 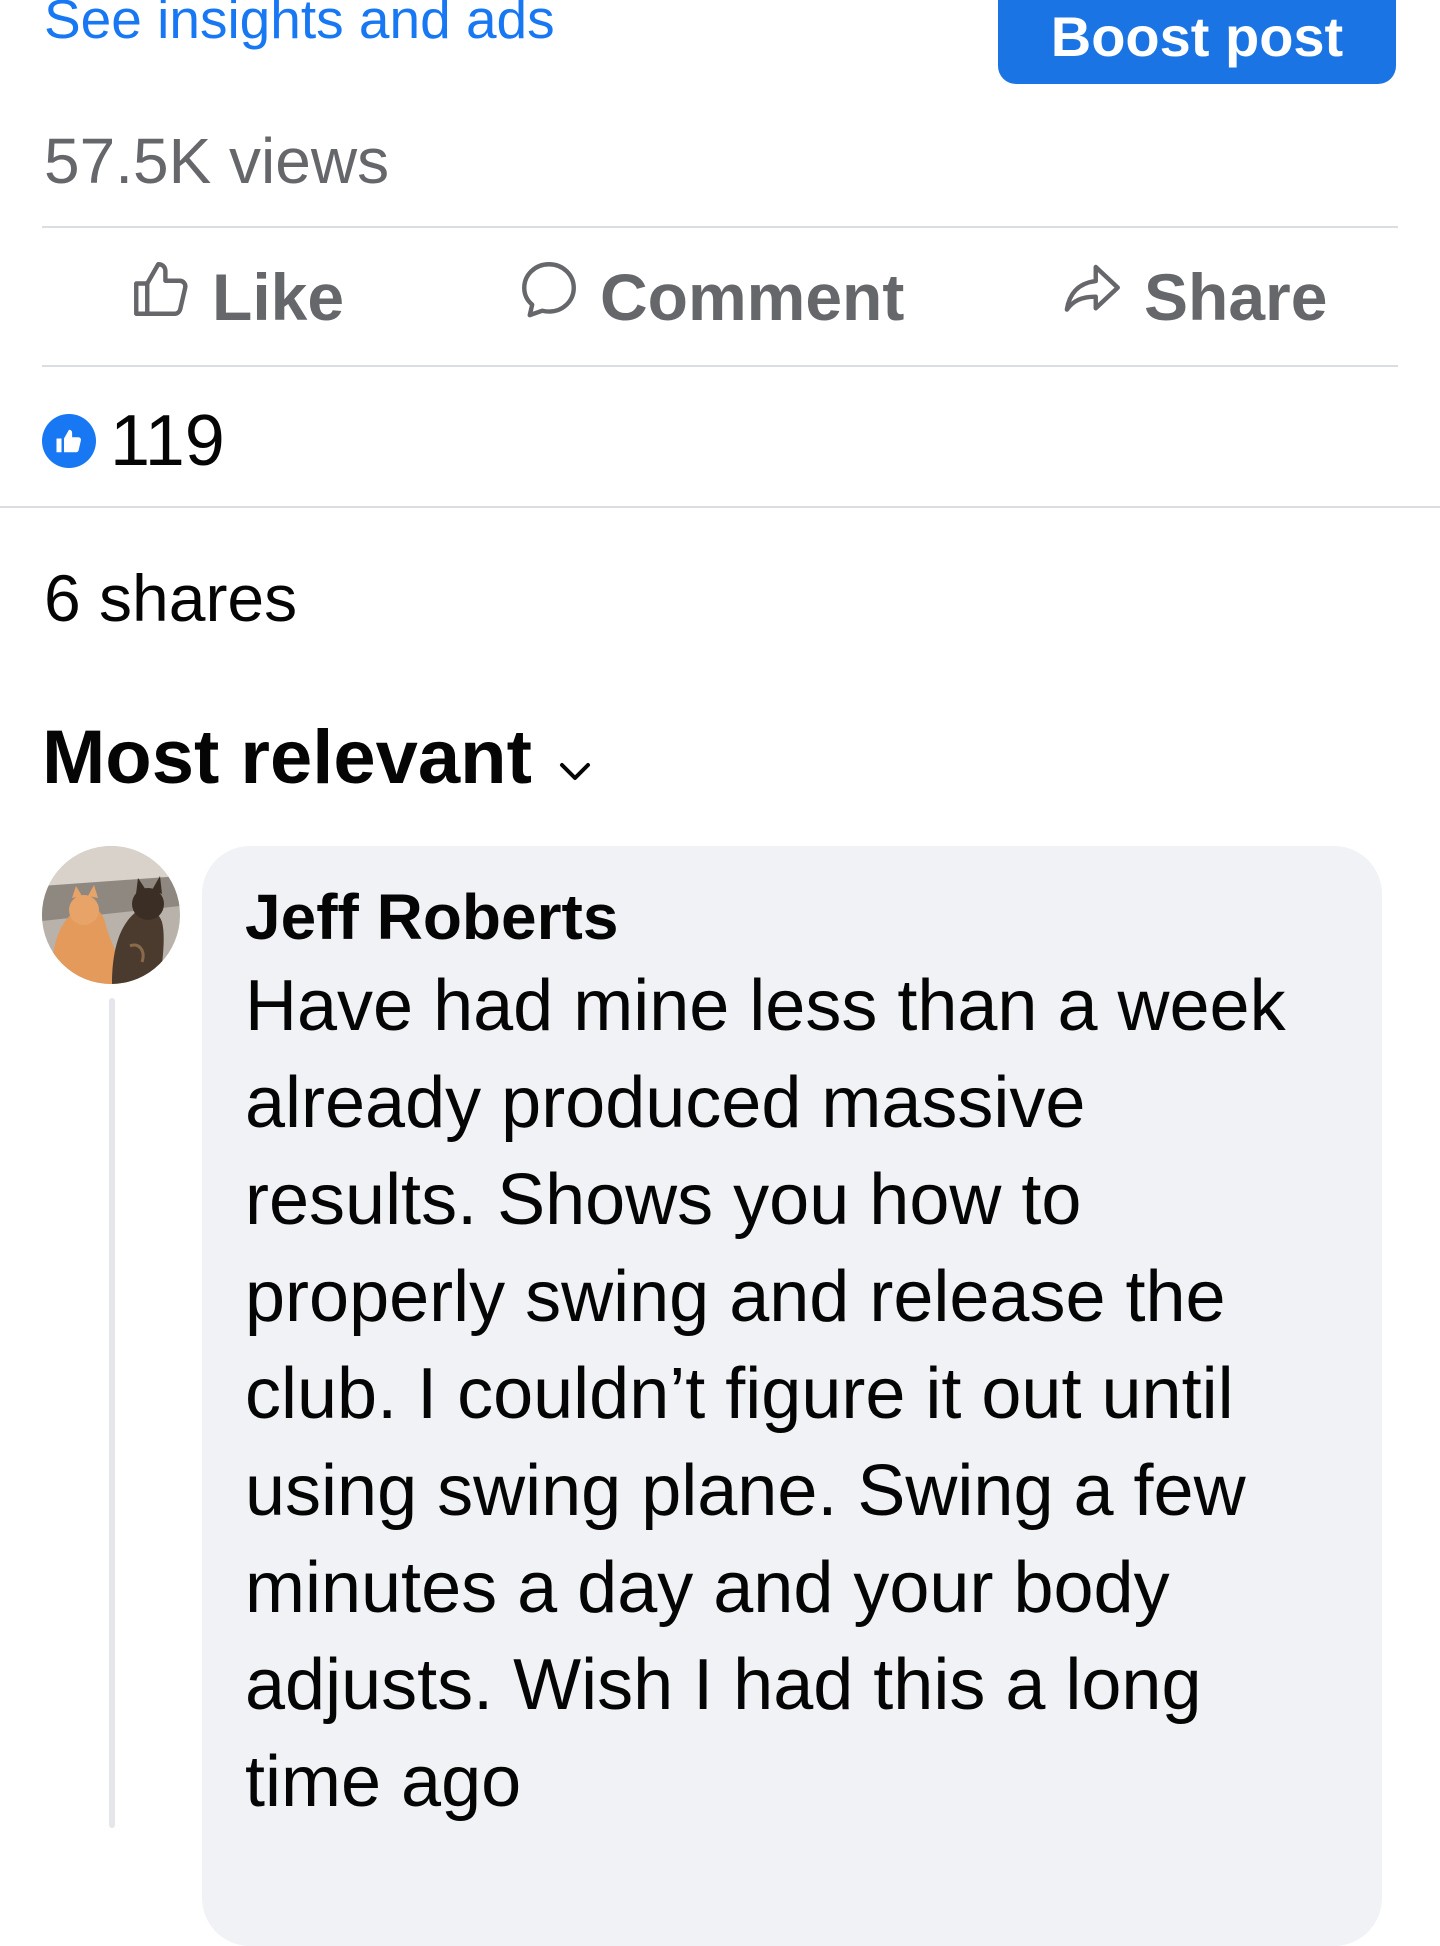 I want to click on comment-label: Comment, so click(x=752, y=296).